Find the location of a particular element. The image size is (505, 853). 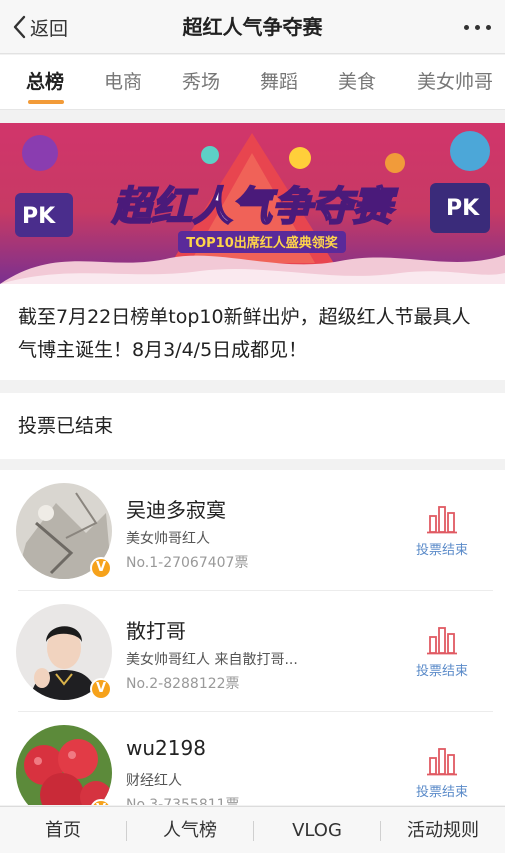

back-label: 返回 is located at coordinates (49, 28).